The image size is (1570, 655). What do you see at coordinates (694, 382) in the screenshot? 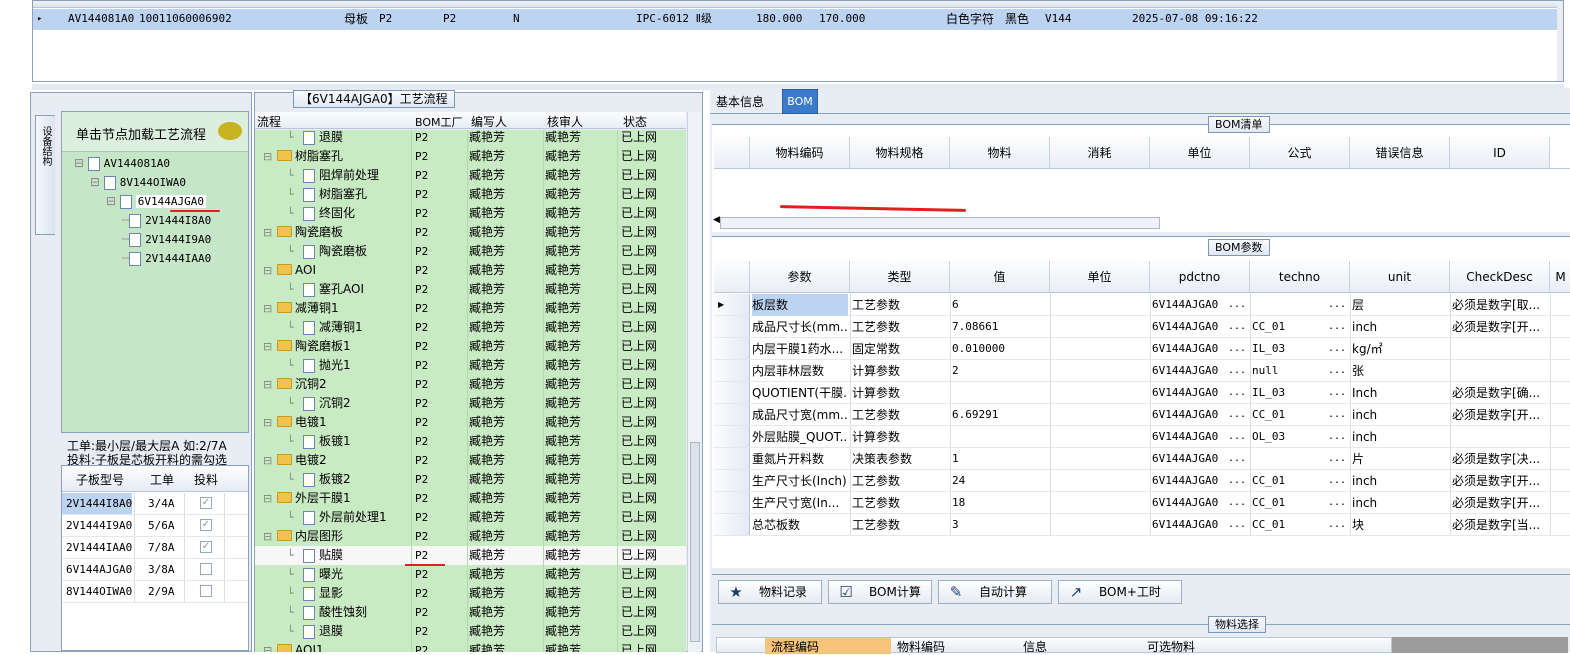
I see `flow-scrollbar` at bounding box center [694, 382].